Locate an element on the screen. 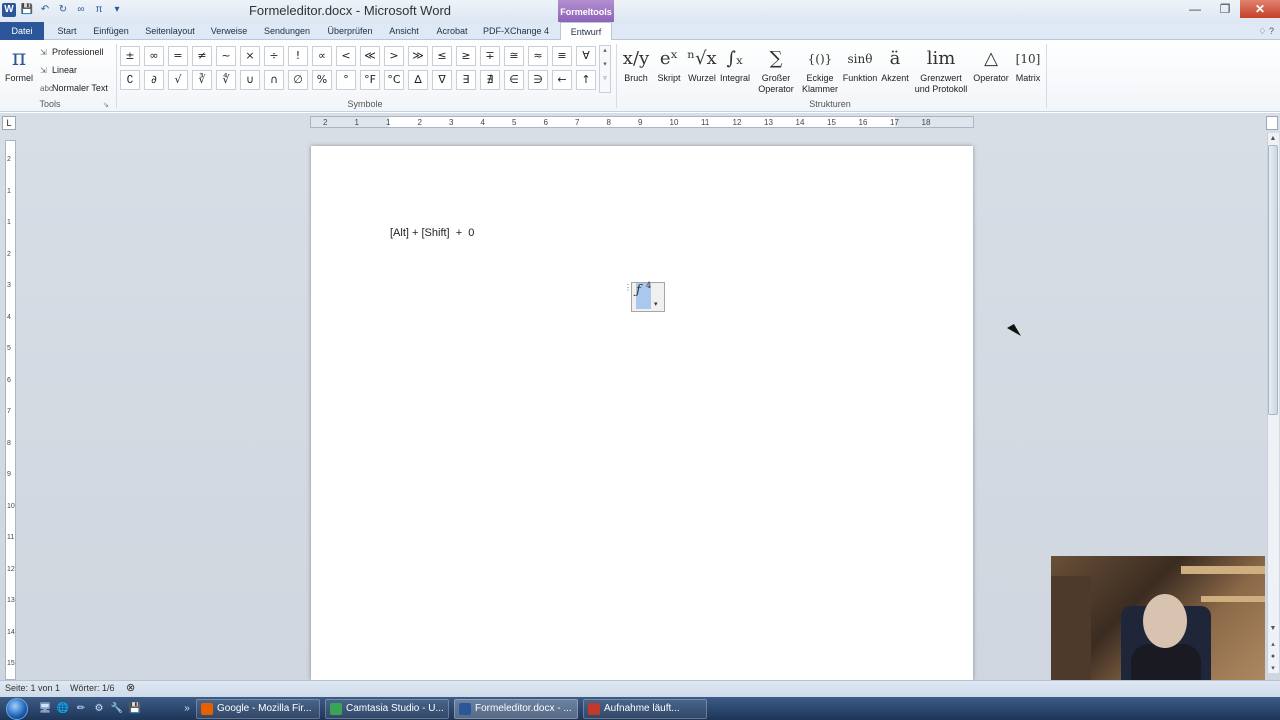 The width and height of the screenshot is (1280, 720). proofing-icon: ⊗ is located at coordinates (130, 687).